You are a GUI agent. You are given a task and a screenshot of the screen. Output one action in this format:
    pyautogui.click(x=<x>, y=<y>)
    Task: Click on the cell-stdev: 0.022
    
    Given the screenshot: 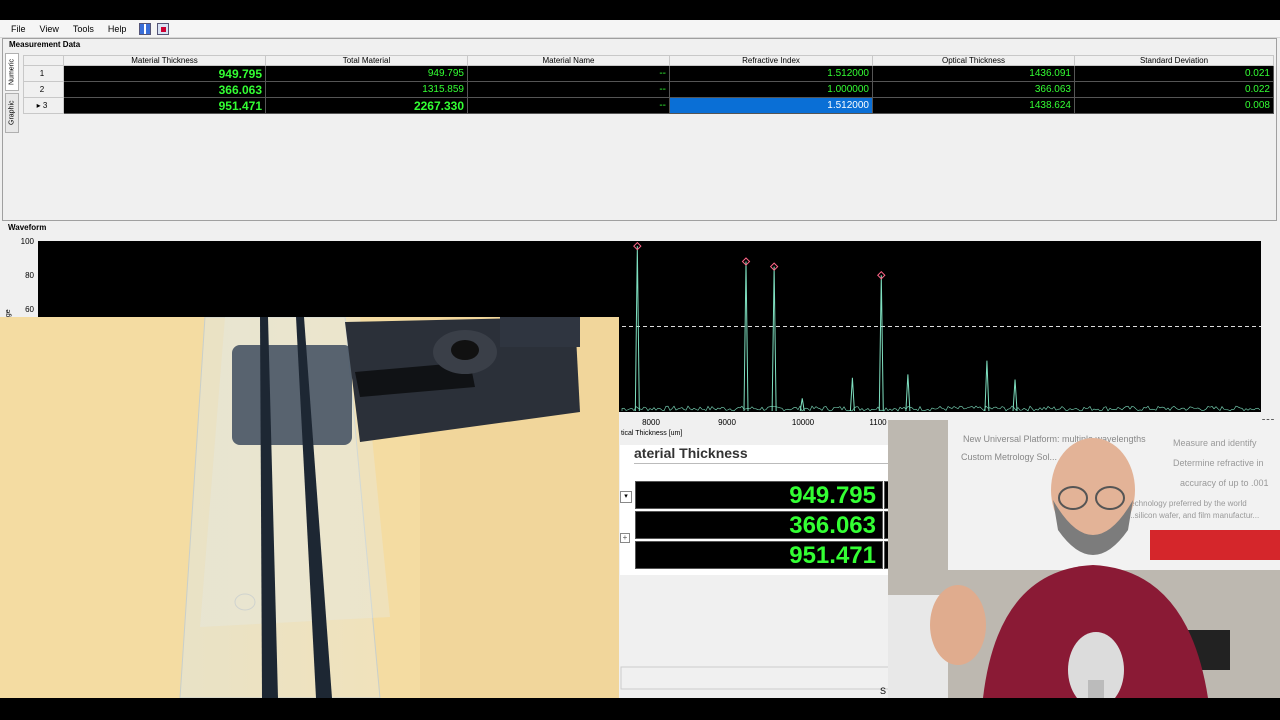 What is the action you would take?
    pyautogui.click(x=1174, y=89)
    